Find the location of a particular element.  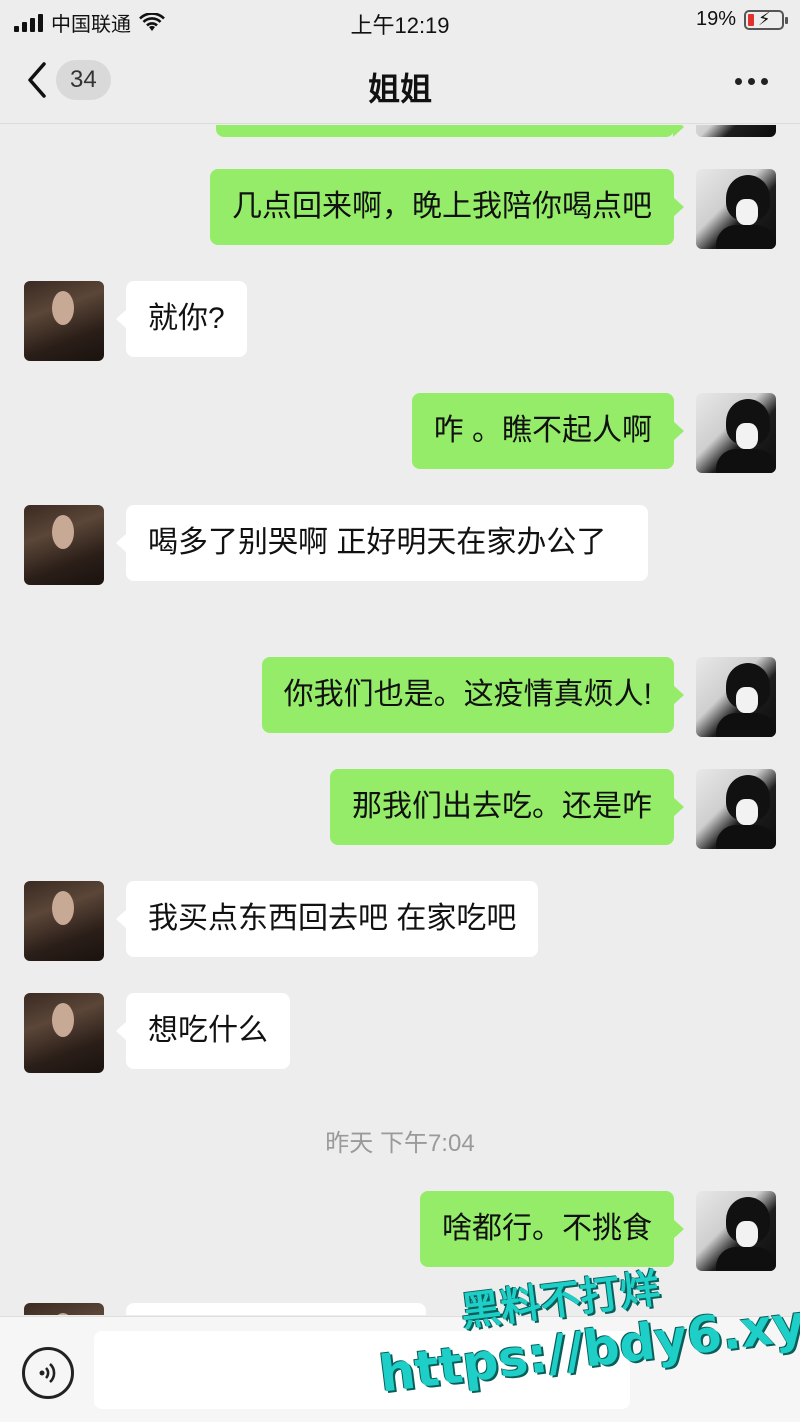

battery-fill is located at coordinates (751, 19).